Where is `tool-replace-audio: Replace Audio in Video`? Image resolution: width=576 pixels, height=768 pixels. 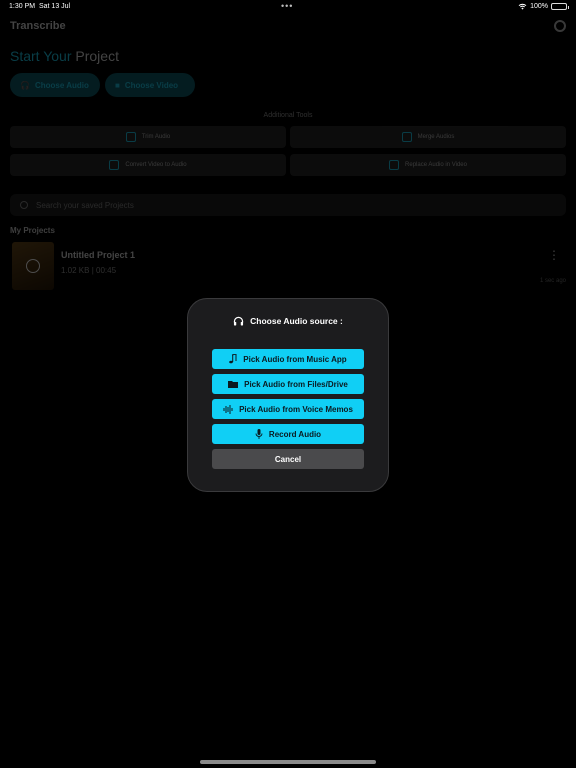 tool-replace-audio: Replace Audio in Video is located at coordinates (428, 165).